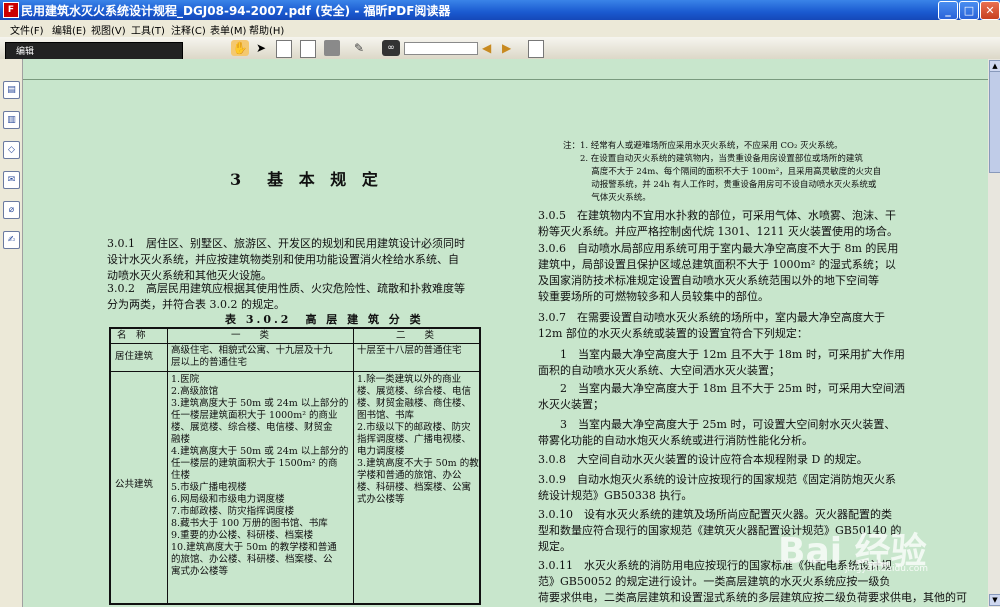 Image resolution: width=1000 pixels, height=607 pixels. I want to click on pen-icon: ✎, so click(362, 48).